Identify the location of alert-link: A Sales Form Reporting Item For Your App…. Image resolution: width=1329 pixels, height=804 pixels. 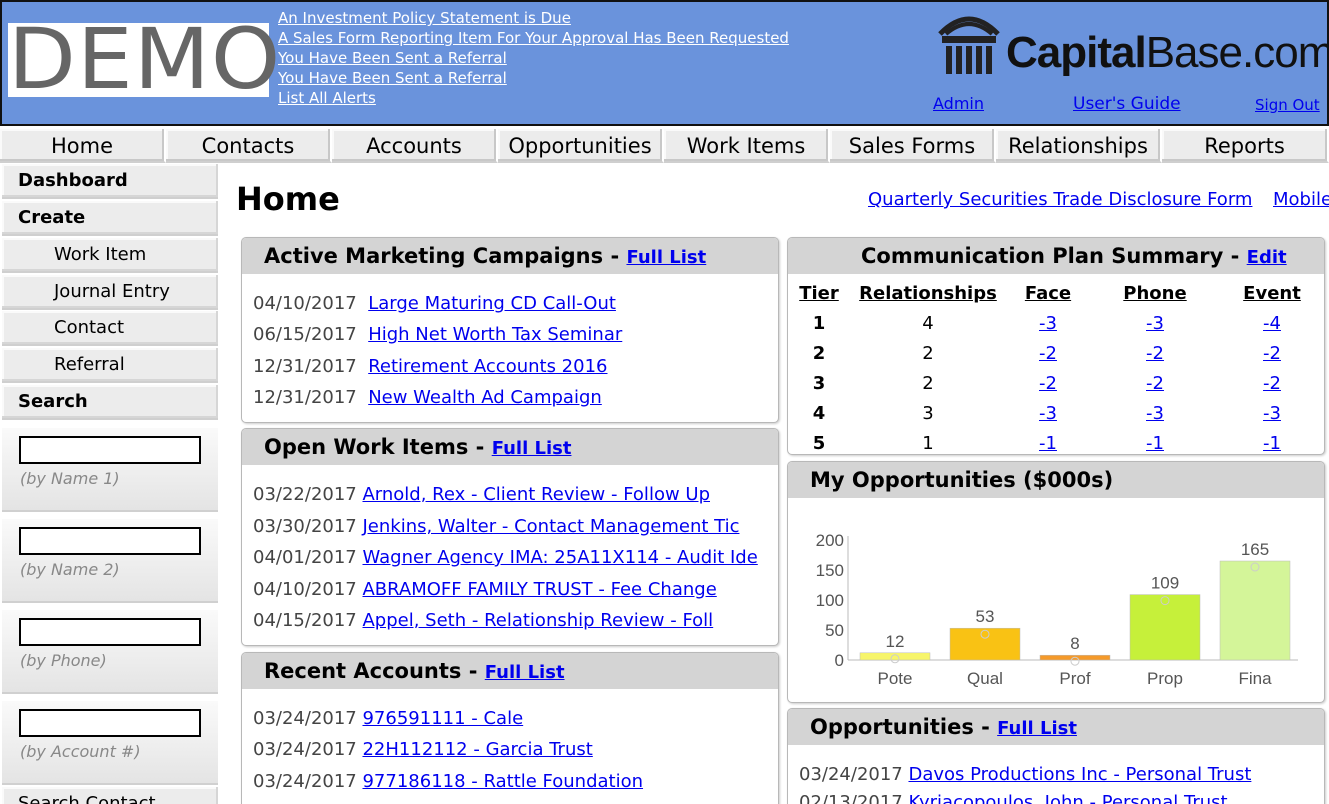
(533, 38).